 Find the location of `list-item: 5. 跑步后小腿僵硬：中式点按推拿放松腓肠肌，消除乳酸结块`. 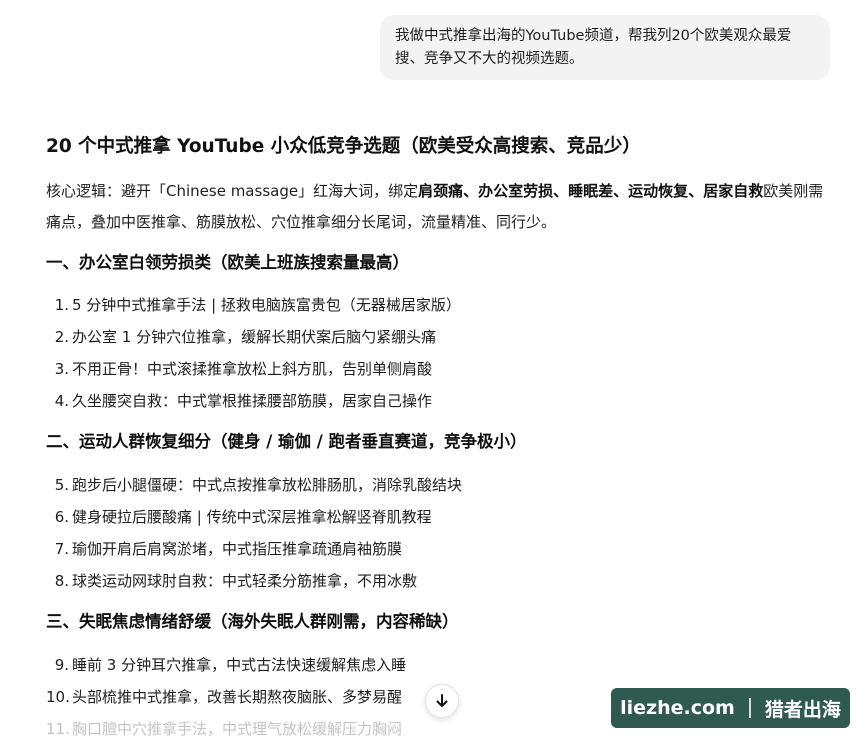

list-item: 5. 跑步后小腿僵硬：中式点按推拿放松腓肠肌，消除乳酸结块 is located at coordinates (258, 485).